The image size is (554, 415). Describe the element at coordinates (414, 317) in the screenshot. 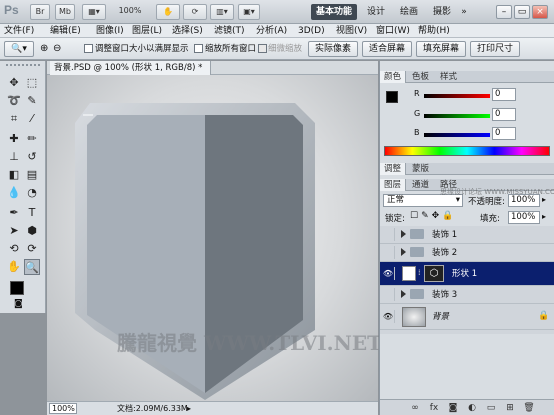

I see `background-thumbnail` at that location.